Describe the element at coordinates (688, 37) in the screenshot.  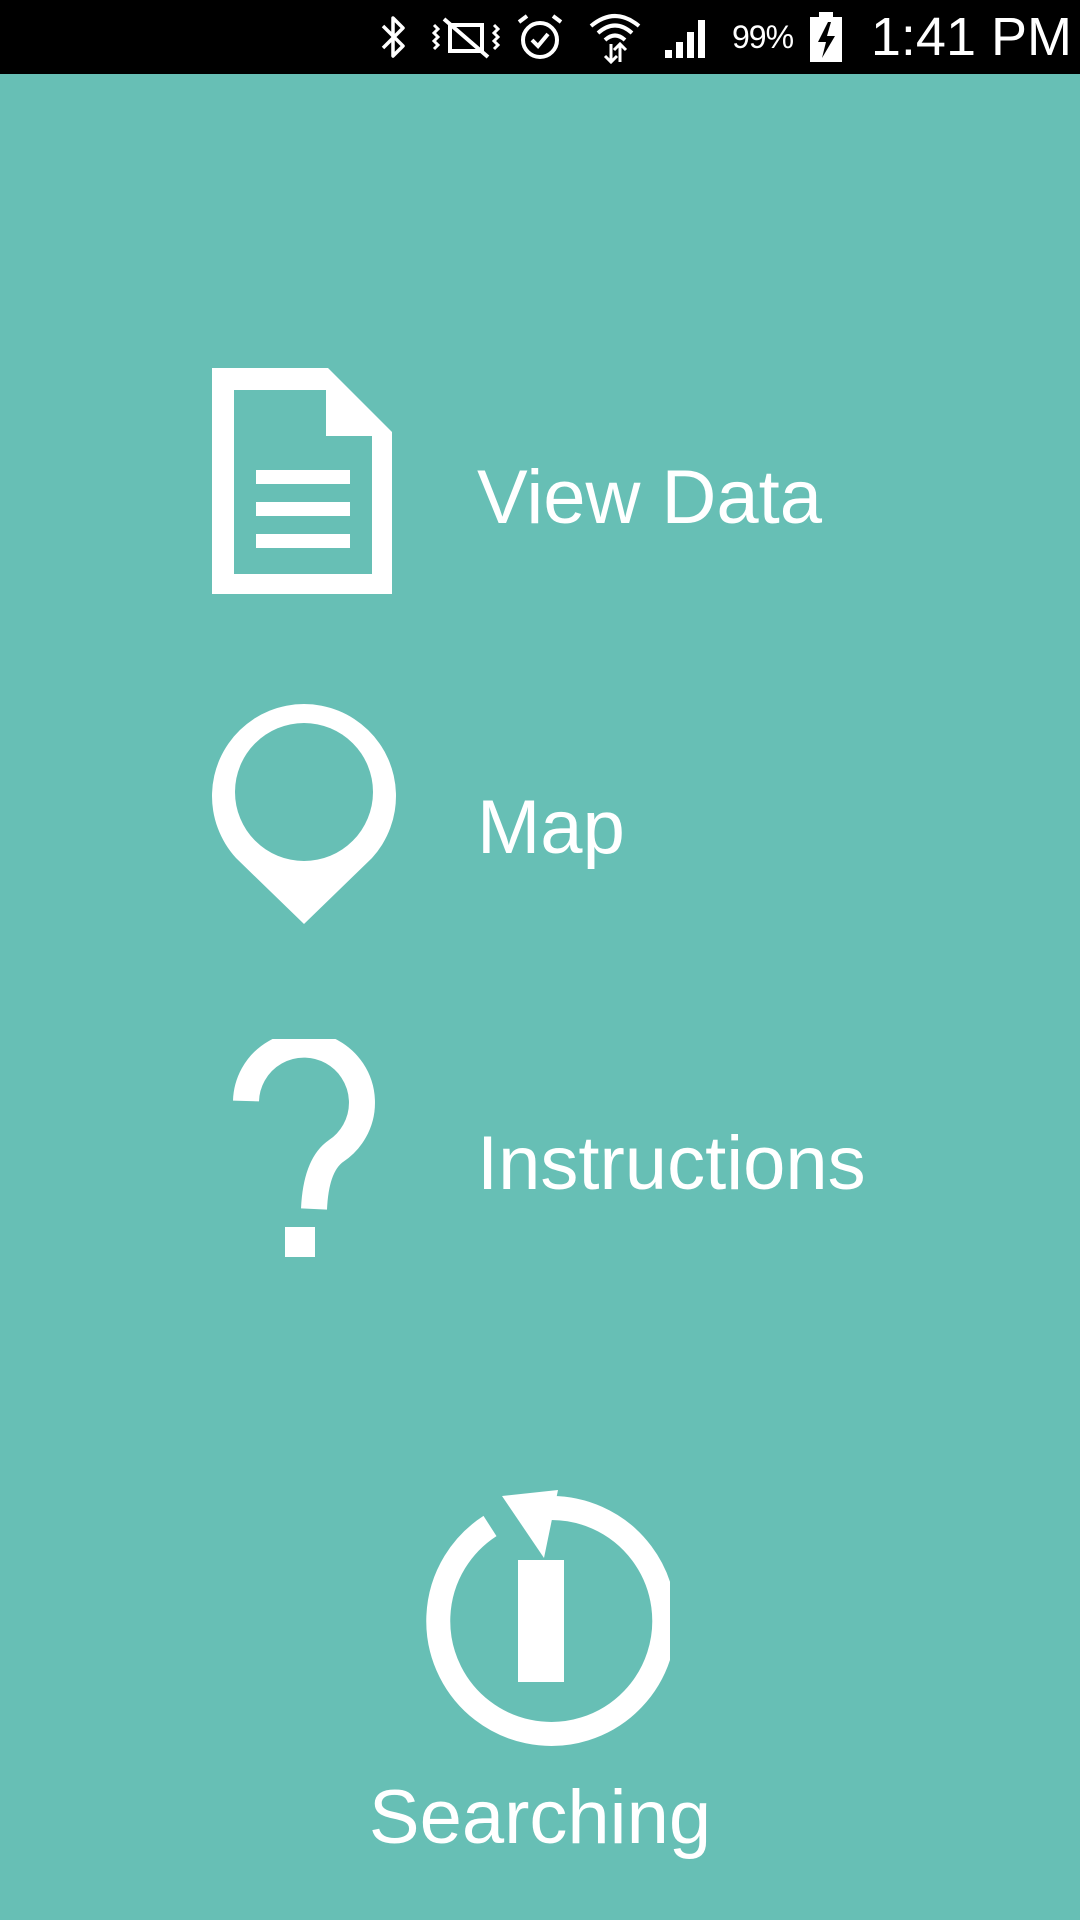
I see `signal-icon` at that location.